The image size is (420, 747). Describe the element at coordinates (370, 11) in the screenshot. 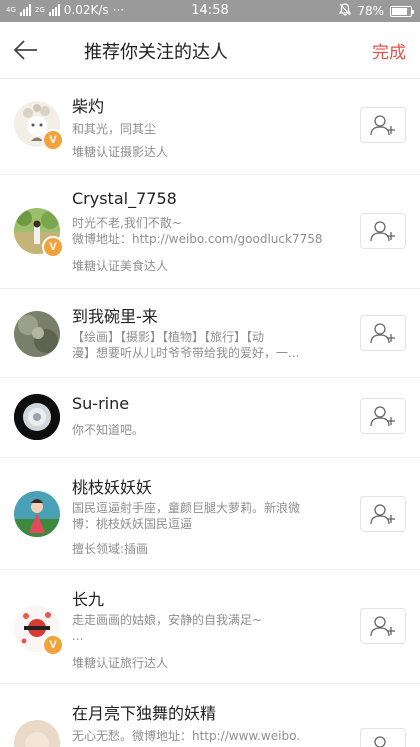

I see `battery-percent: 78%` at that location.